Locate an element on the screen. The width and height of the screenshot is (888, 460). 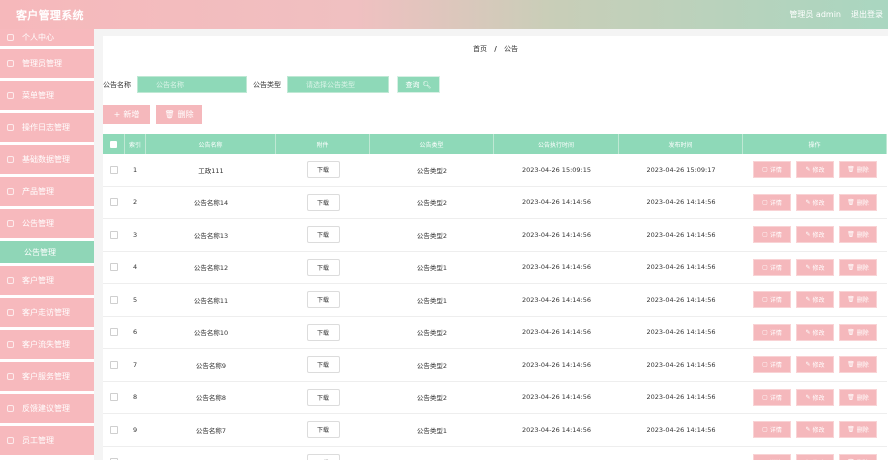
sidebar-item-churn: 客户流失管理 is located at coordinates (47, 344).